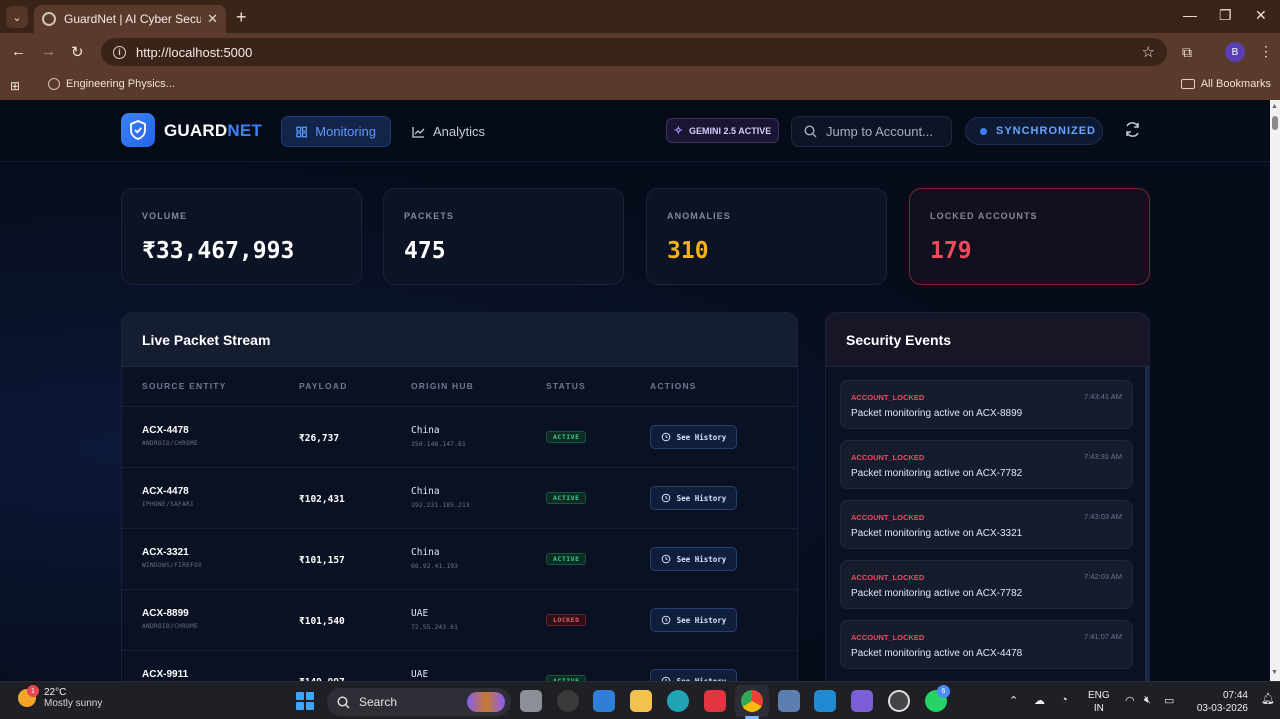 The height and width of the screenshot is (719, 1280). Describe the element at coordinates (604, 701) in the screenshot. I see `store-icon` at that location.